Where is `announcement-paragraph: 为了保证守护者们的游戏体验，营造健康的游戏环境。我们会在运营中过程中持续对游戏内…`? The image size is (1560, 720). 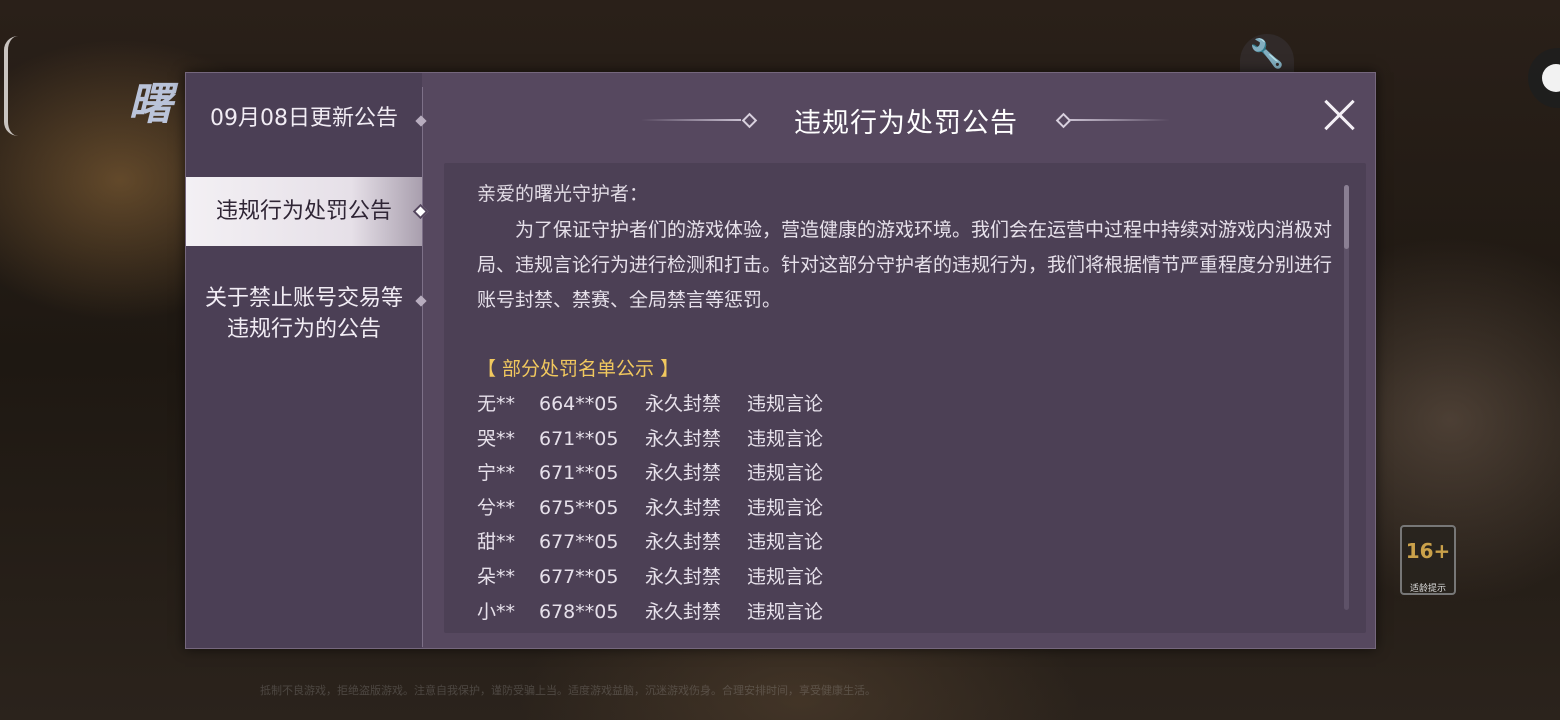
announcement-paragraph: 为了保证守护者们的游戏体验，营造健康的游戏环境。我们会在运营中过程中持续对游戏内… is located at coordinates (905, 265).